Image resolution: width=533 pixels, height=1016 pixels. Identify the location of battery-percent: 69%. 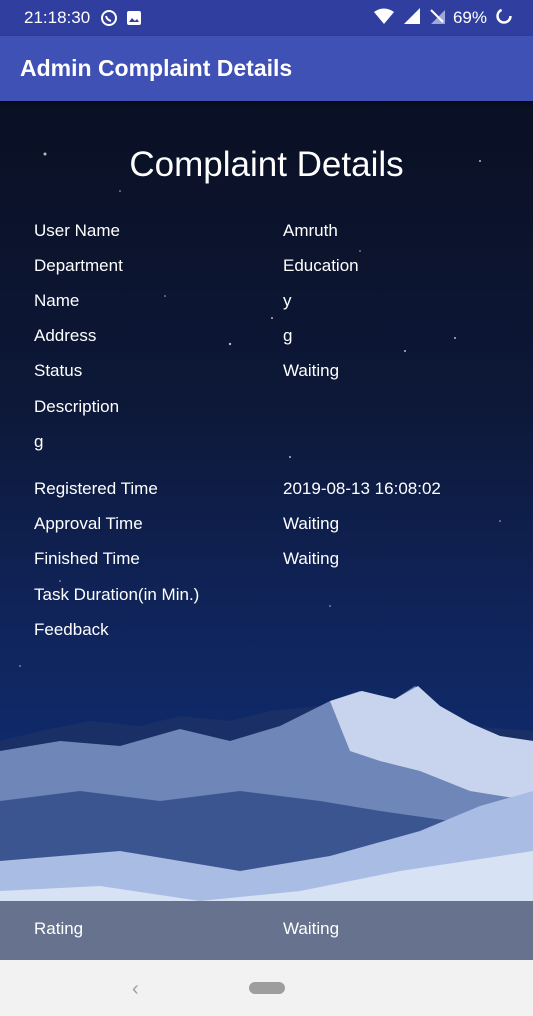
(469, 17).